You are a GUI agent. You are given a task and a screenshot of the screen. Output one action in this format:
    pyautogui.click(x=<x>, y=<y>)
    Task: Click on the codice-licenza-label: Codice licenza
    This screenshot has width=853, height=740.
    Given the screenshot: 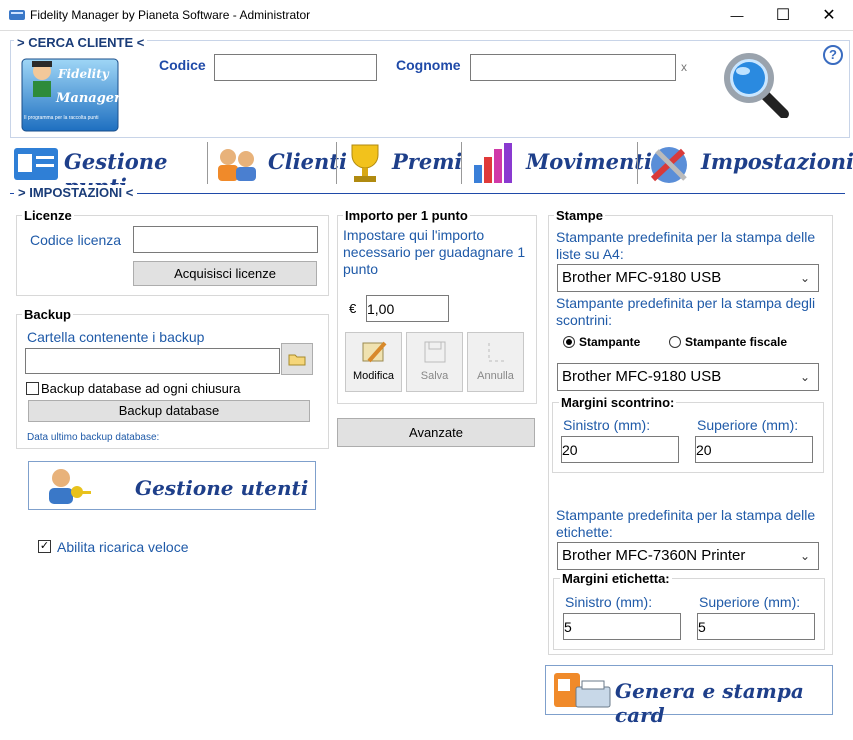 What is the action you would take?
    pyautogui.click(x=76, y=240)
    